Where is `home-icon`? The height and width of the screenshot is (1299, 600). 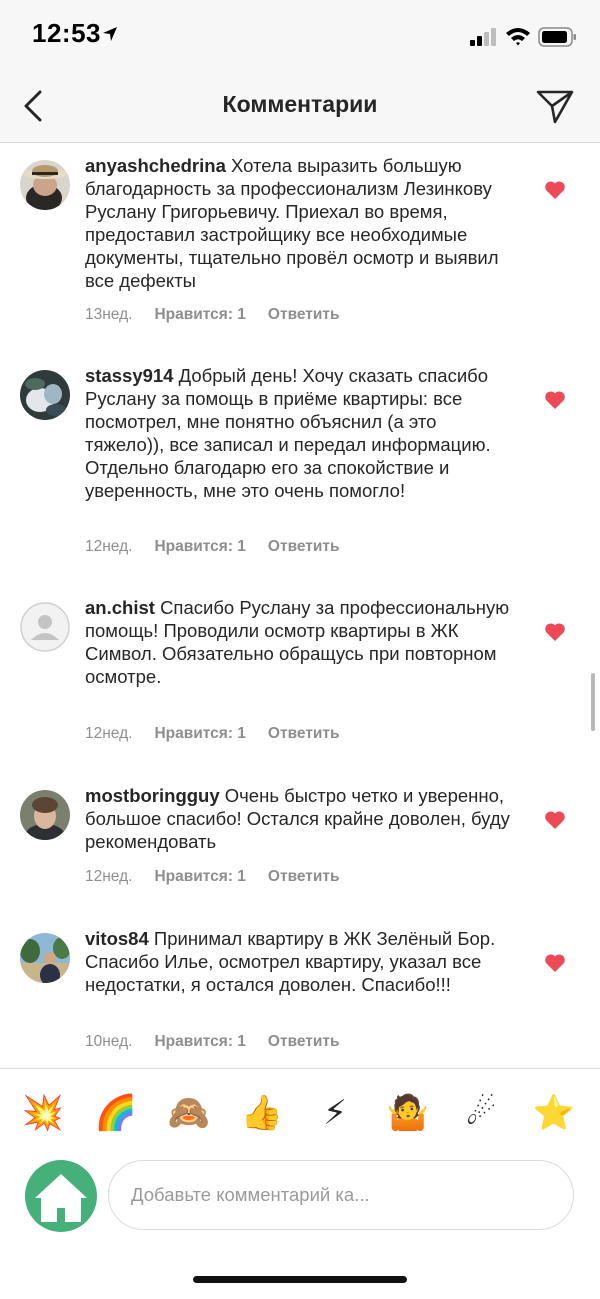
home-icon is located at coordinates (61, 1198).